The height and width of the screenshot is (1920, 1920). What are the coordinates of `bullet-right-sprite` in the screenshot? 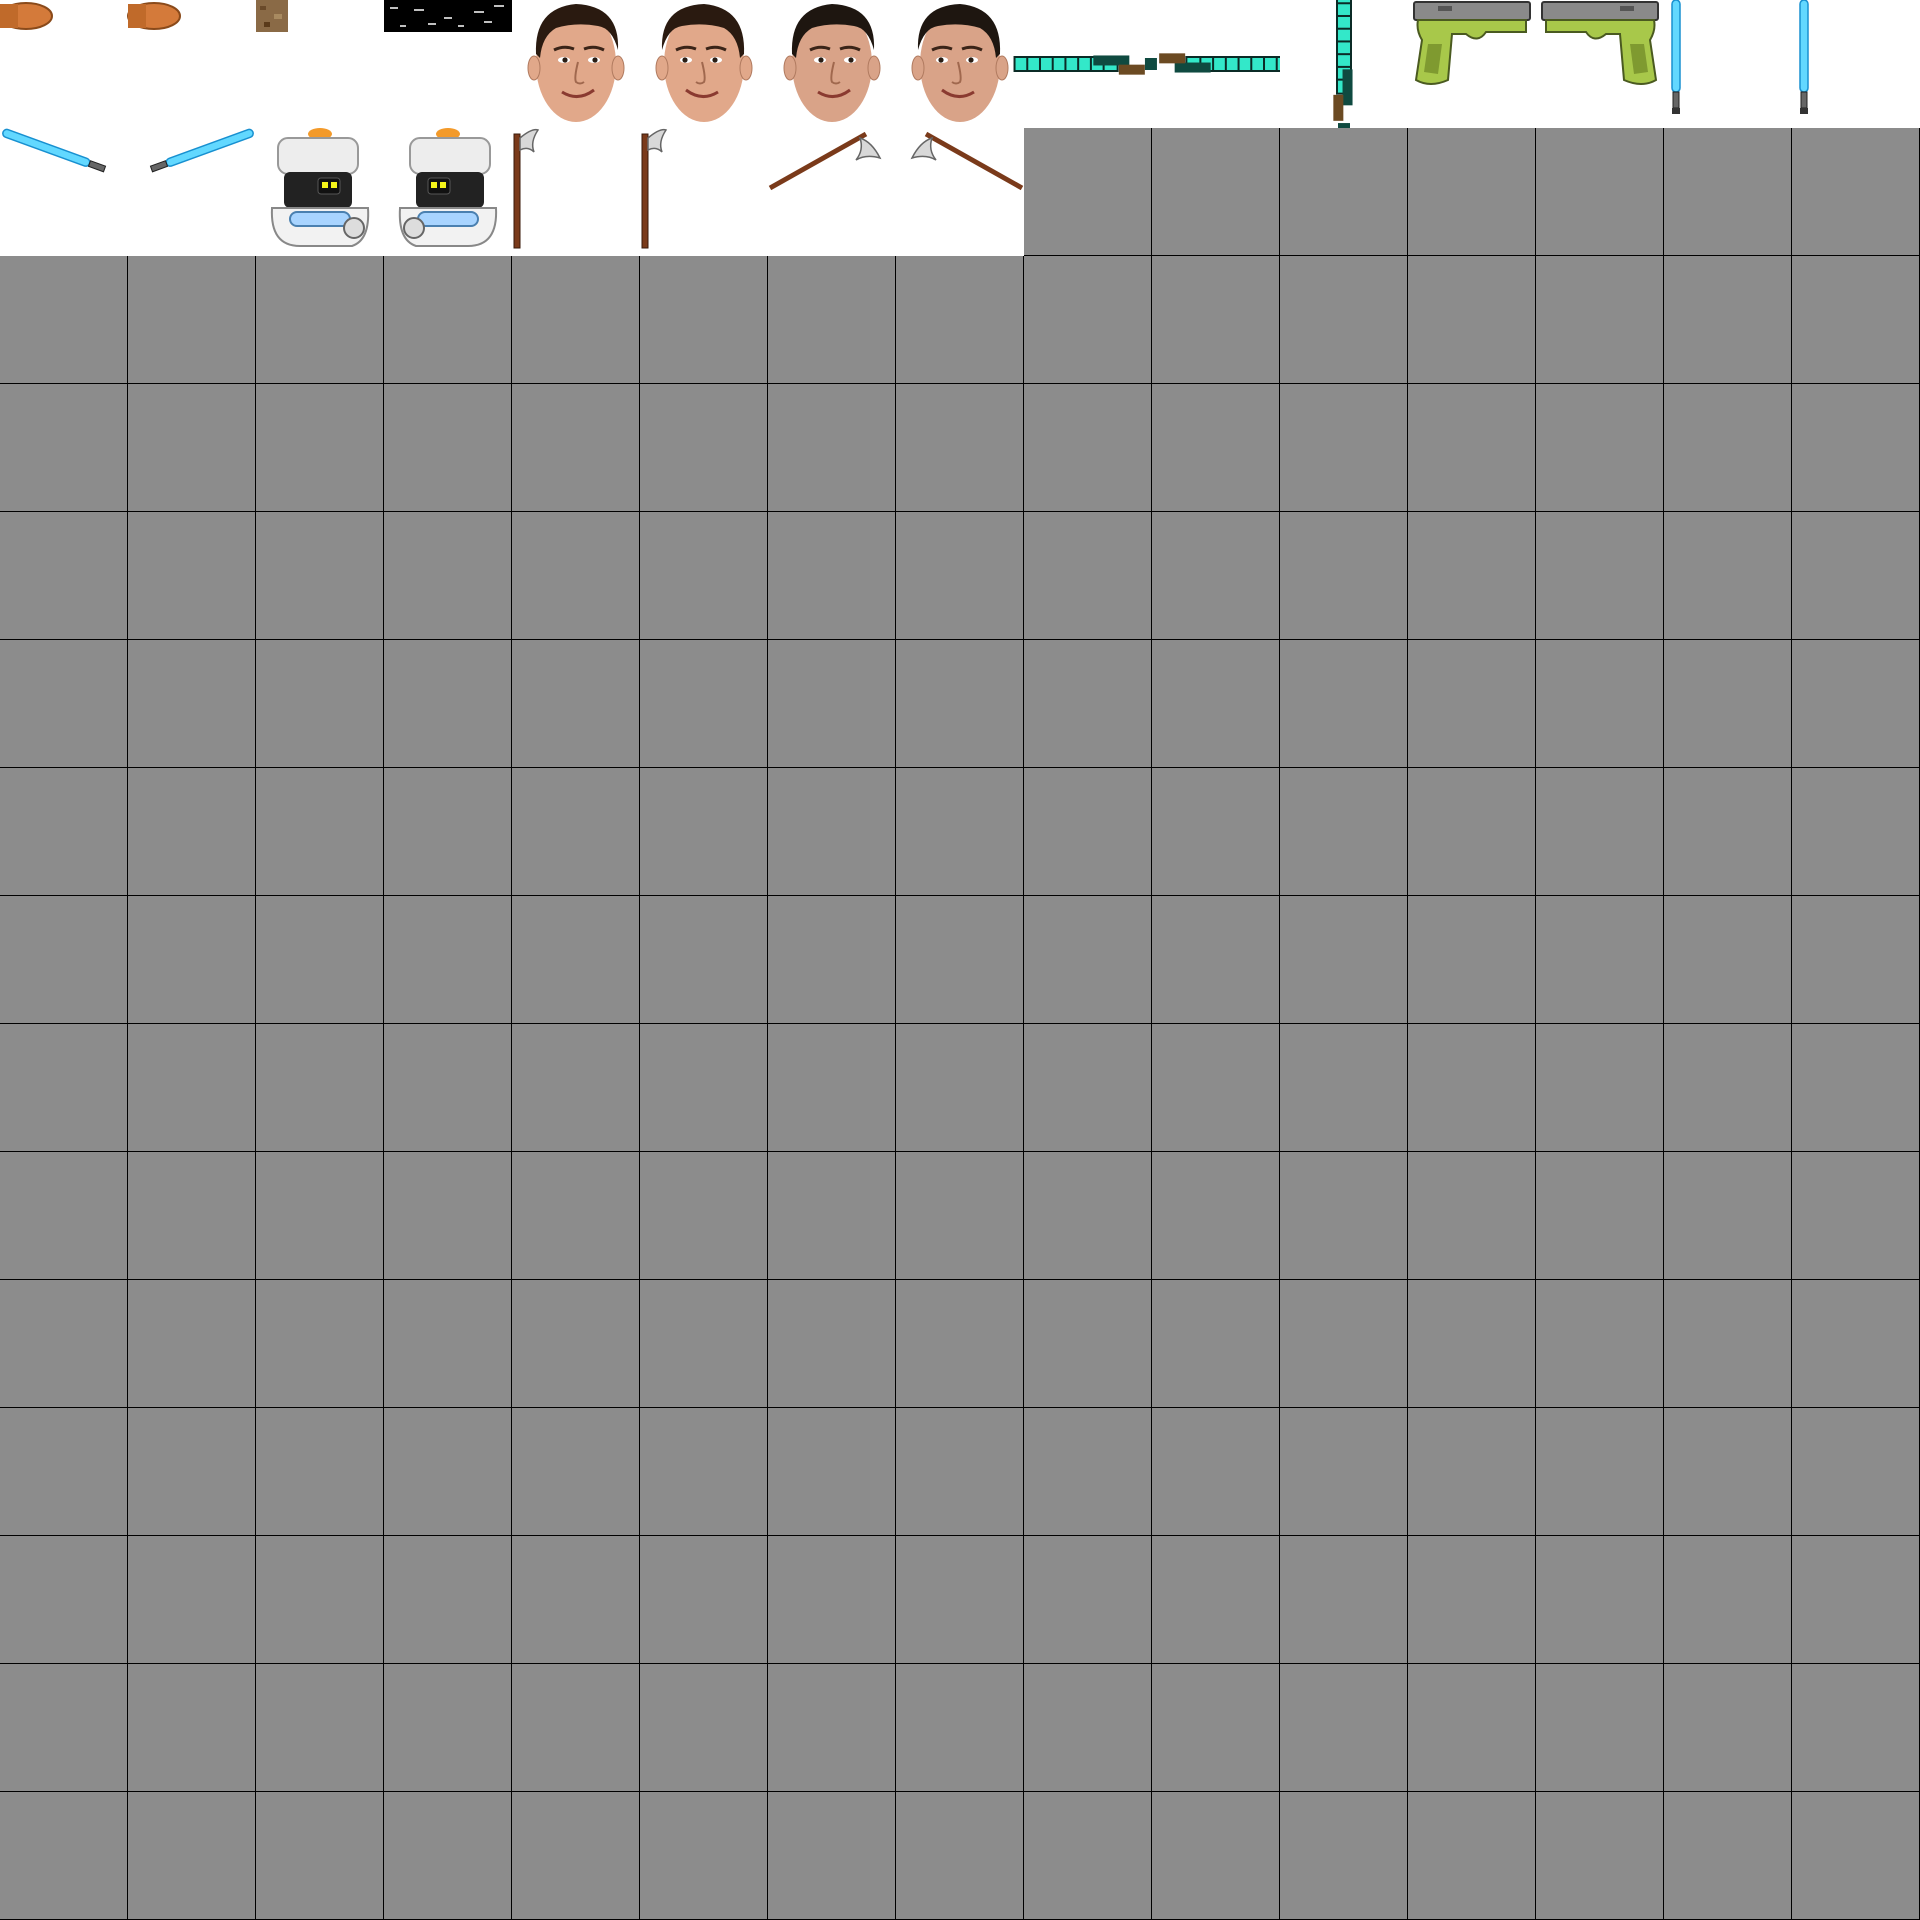 It's located at (26, 16).